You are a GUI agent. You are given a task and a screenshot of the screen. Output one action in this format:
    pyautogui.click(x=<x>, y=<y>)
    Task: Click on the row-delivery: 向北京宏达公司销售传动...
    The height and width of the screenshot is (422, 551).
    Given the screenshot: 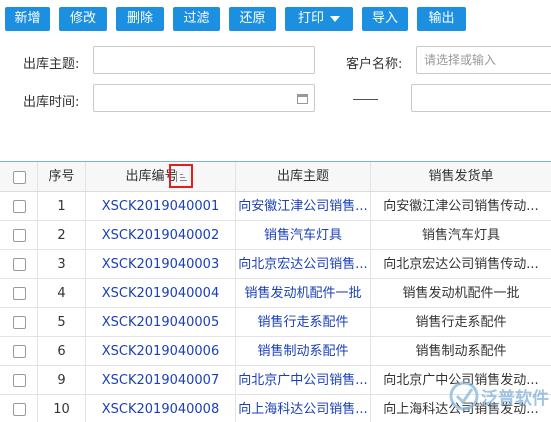 What is the action you would take?
    pyautogui.click(x=461, y=264)
    